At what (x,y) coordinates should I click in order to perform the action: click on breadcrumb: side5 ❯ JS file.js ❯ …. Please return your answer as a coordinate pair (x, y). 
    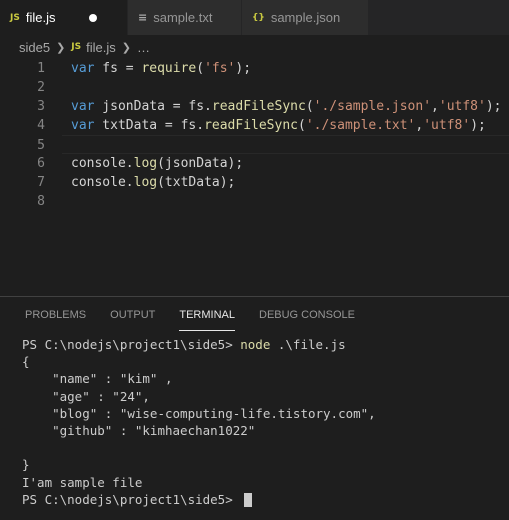
    Looking at the image, I should click on (254, 47).